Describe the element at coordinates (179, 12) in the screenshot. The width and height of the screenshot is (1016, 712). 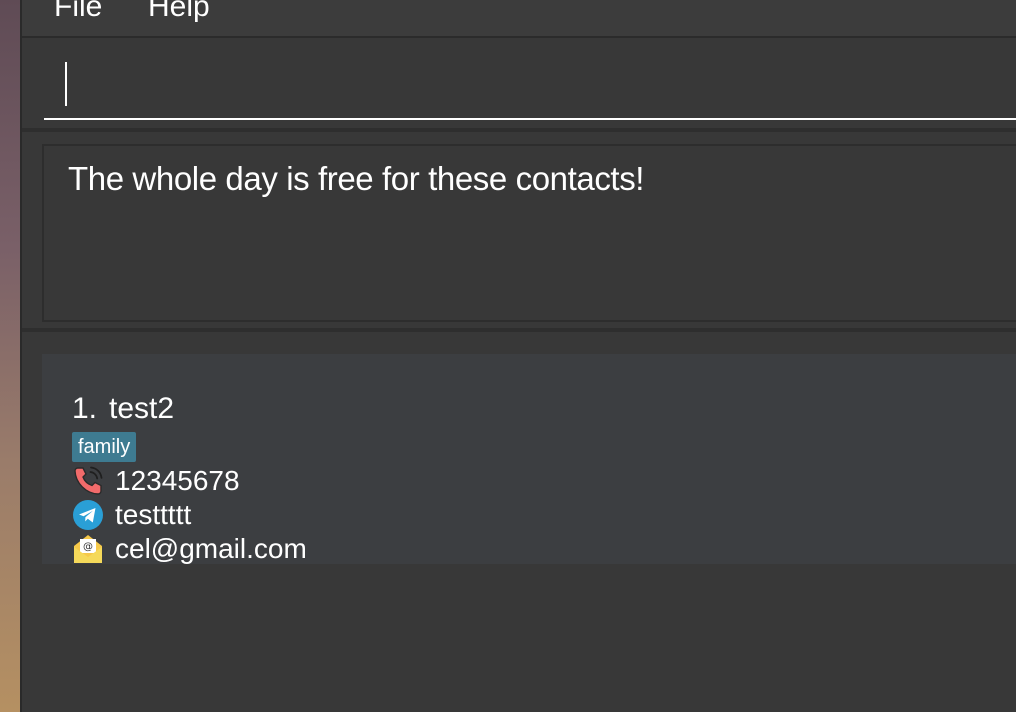
I see `menu-help: Help` at that location.